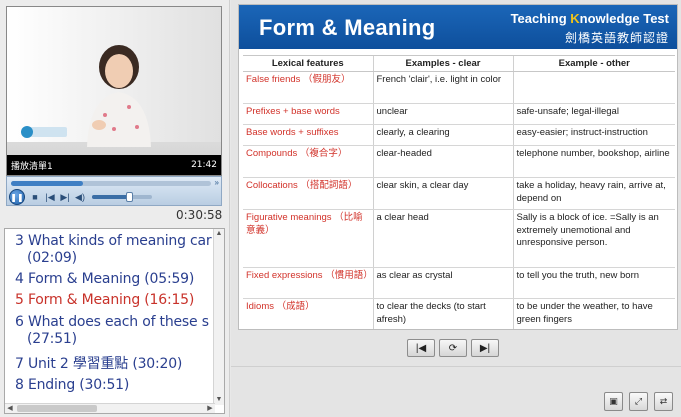 The image size is (681, 417). Describe the element at coordinates (57, 408) in the screenshot. I see `scroll-thumb` at that location.